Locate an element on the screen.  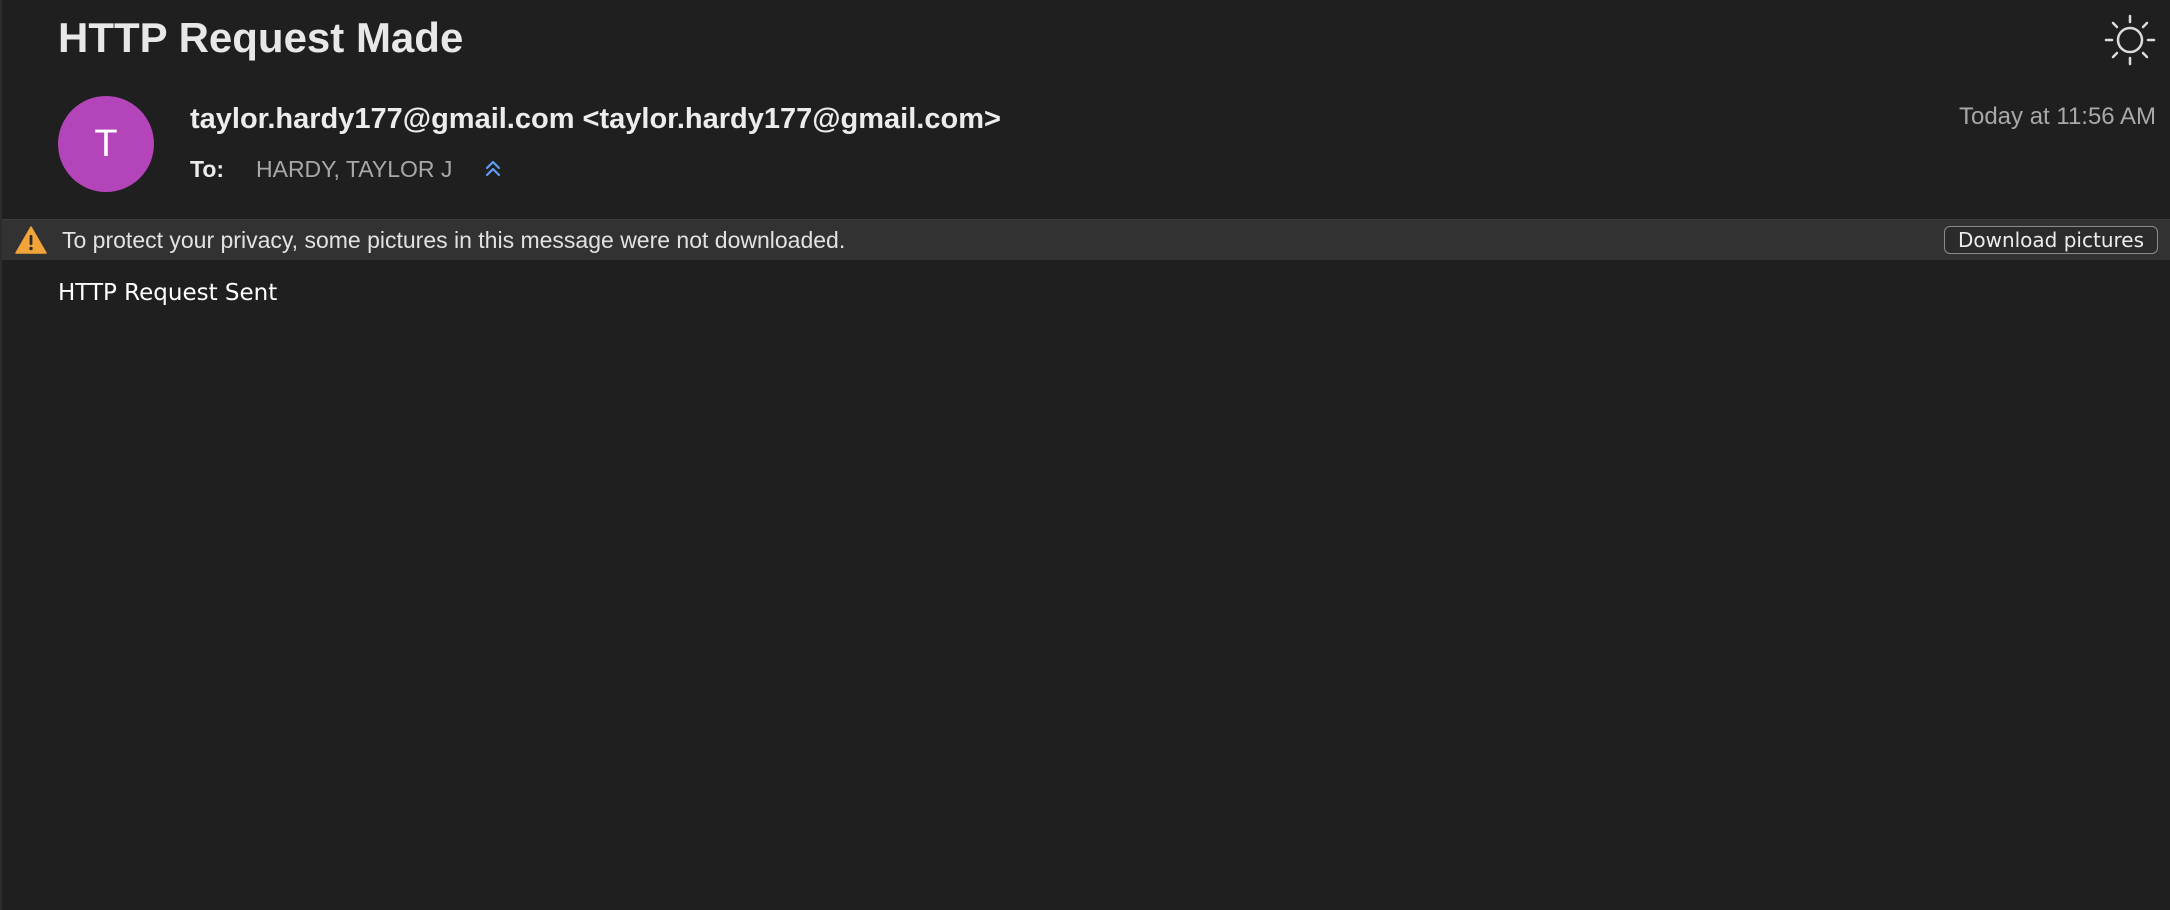
chevron-up-double-icon is located at coordinates (493, 169).